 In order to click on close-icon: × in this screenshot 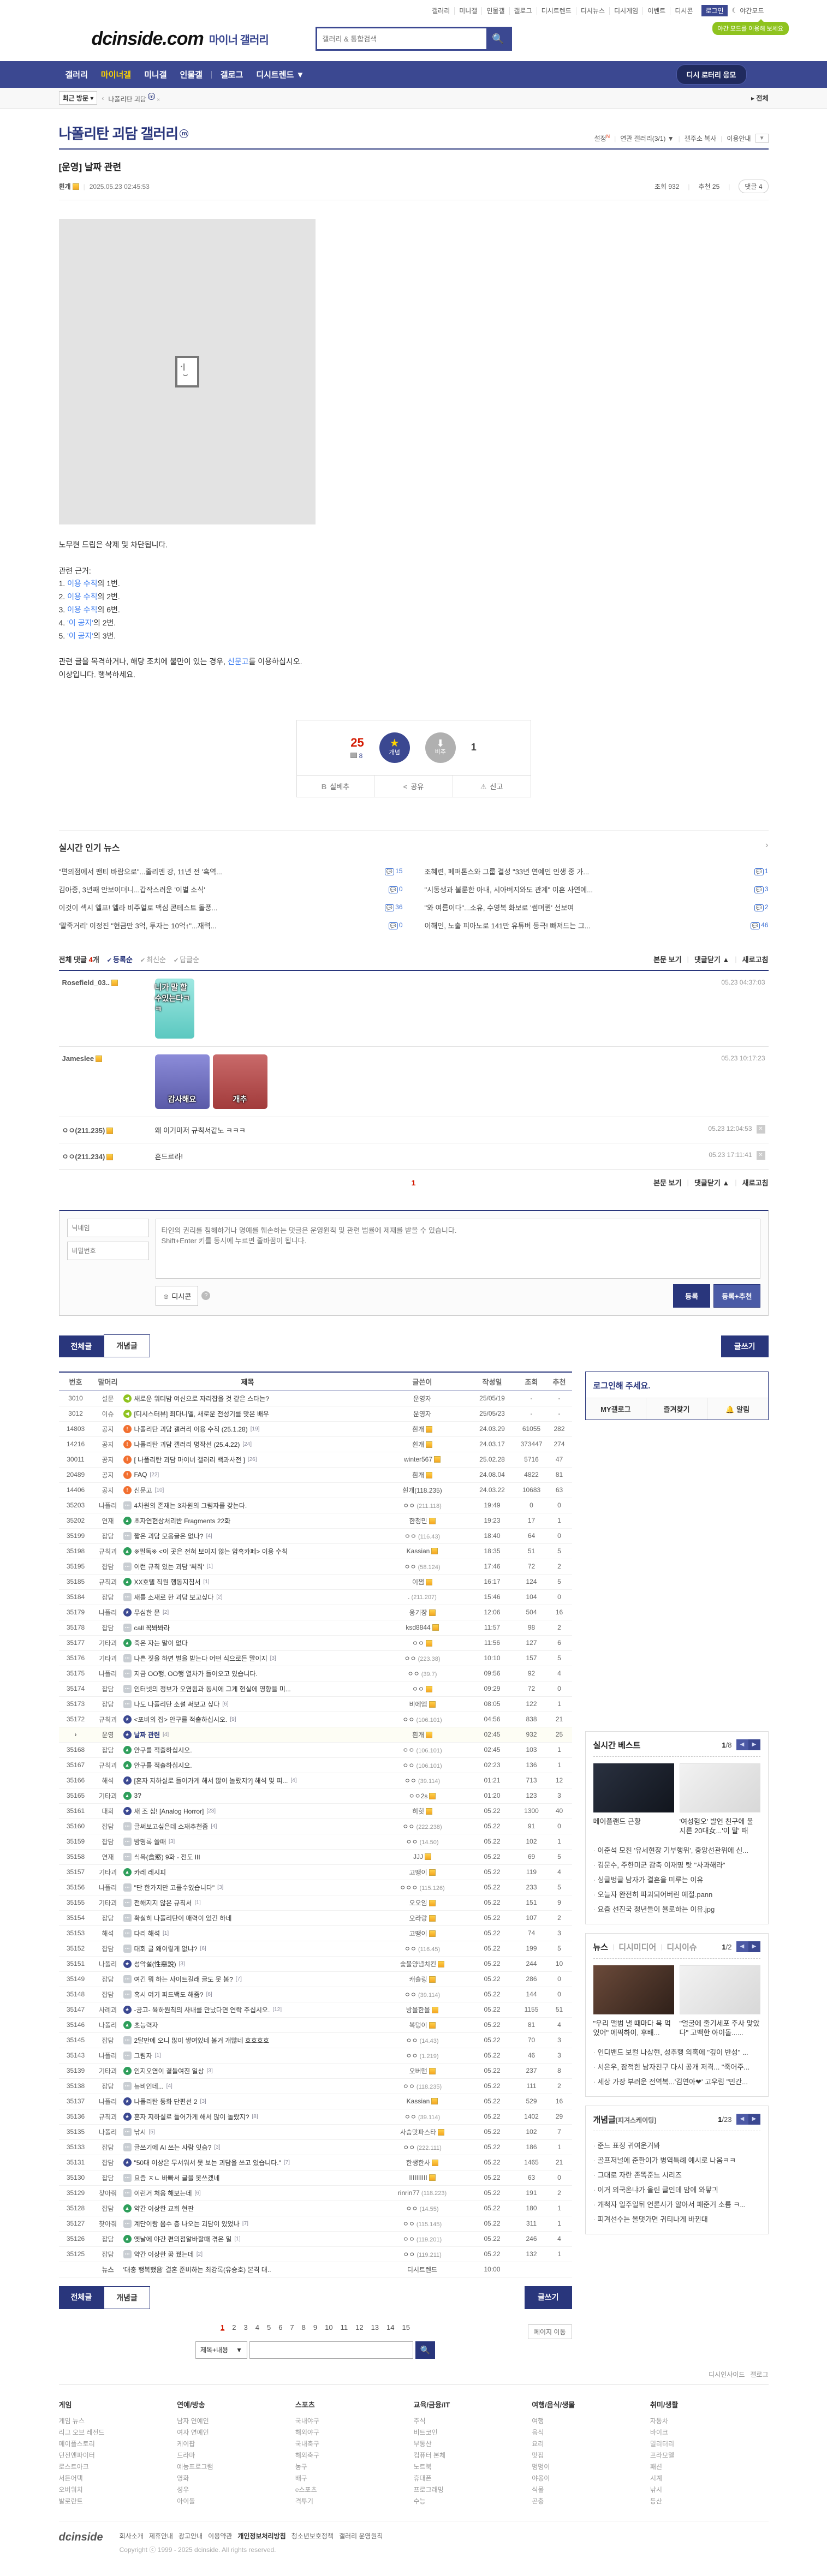, I will do `click(158, 100)`.